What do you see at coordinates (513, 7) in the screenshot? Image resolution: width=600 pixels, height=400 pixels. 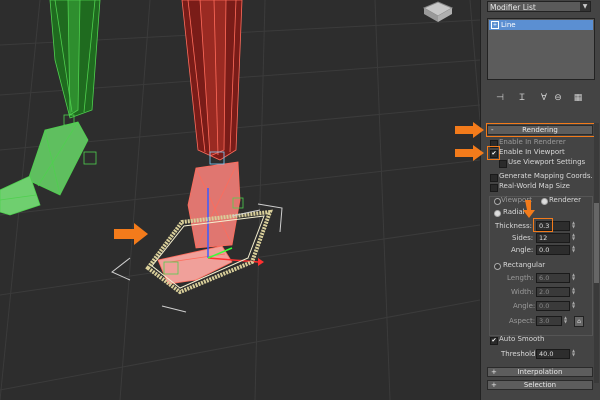 I see `modifier-list-label: Modifier List` at bounding box center [513, 7].